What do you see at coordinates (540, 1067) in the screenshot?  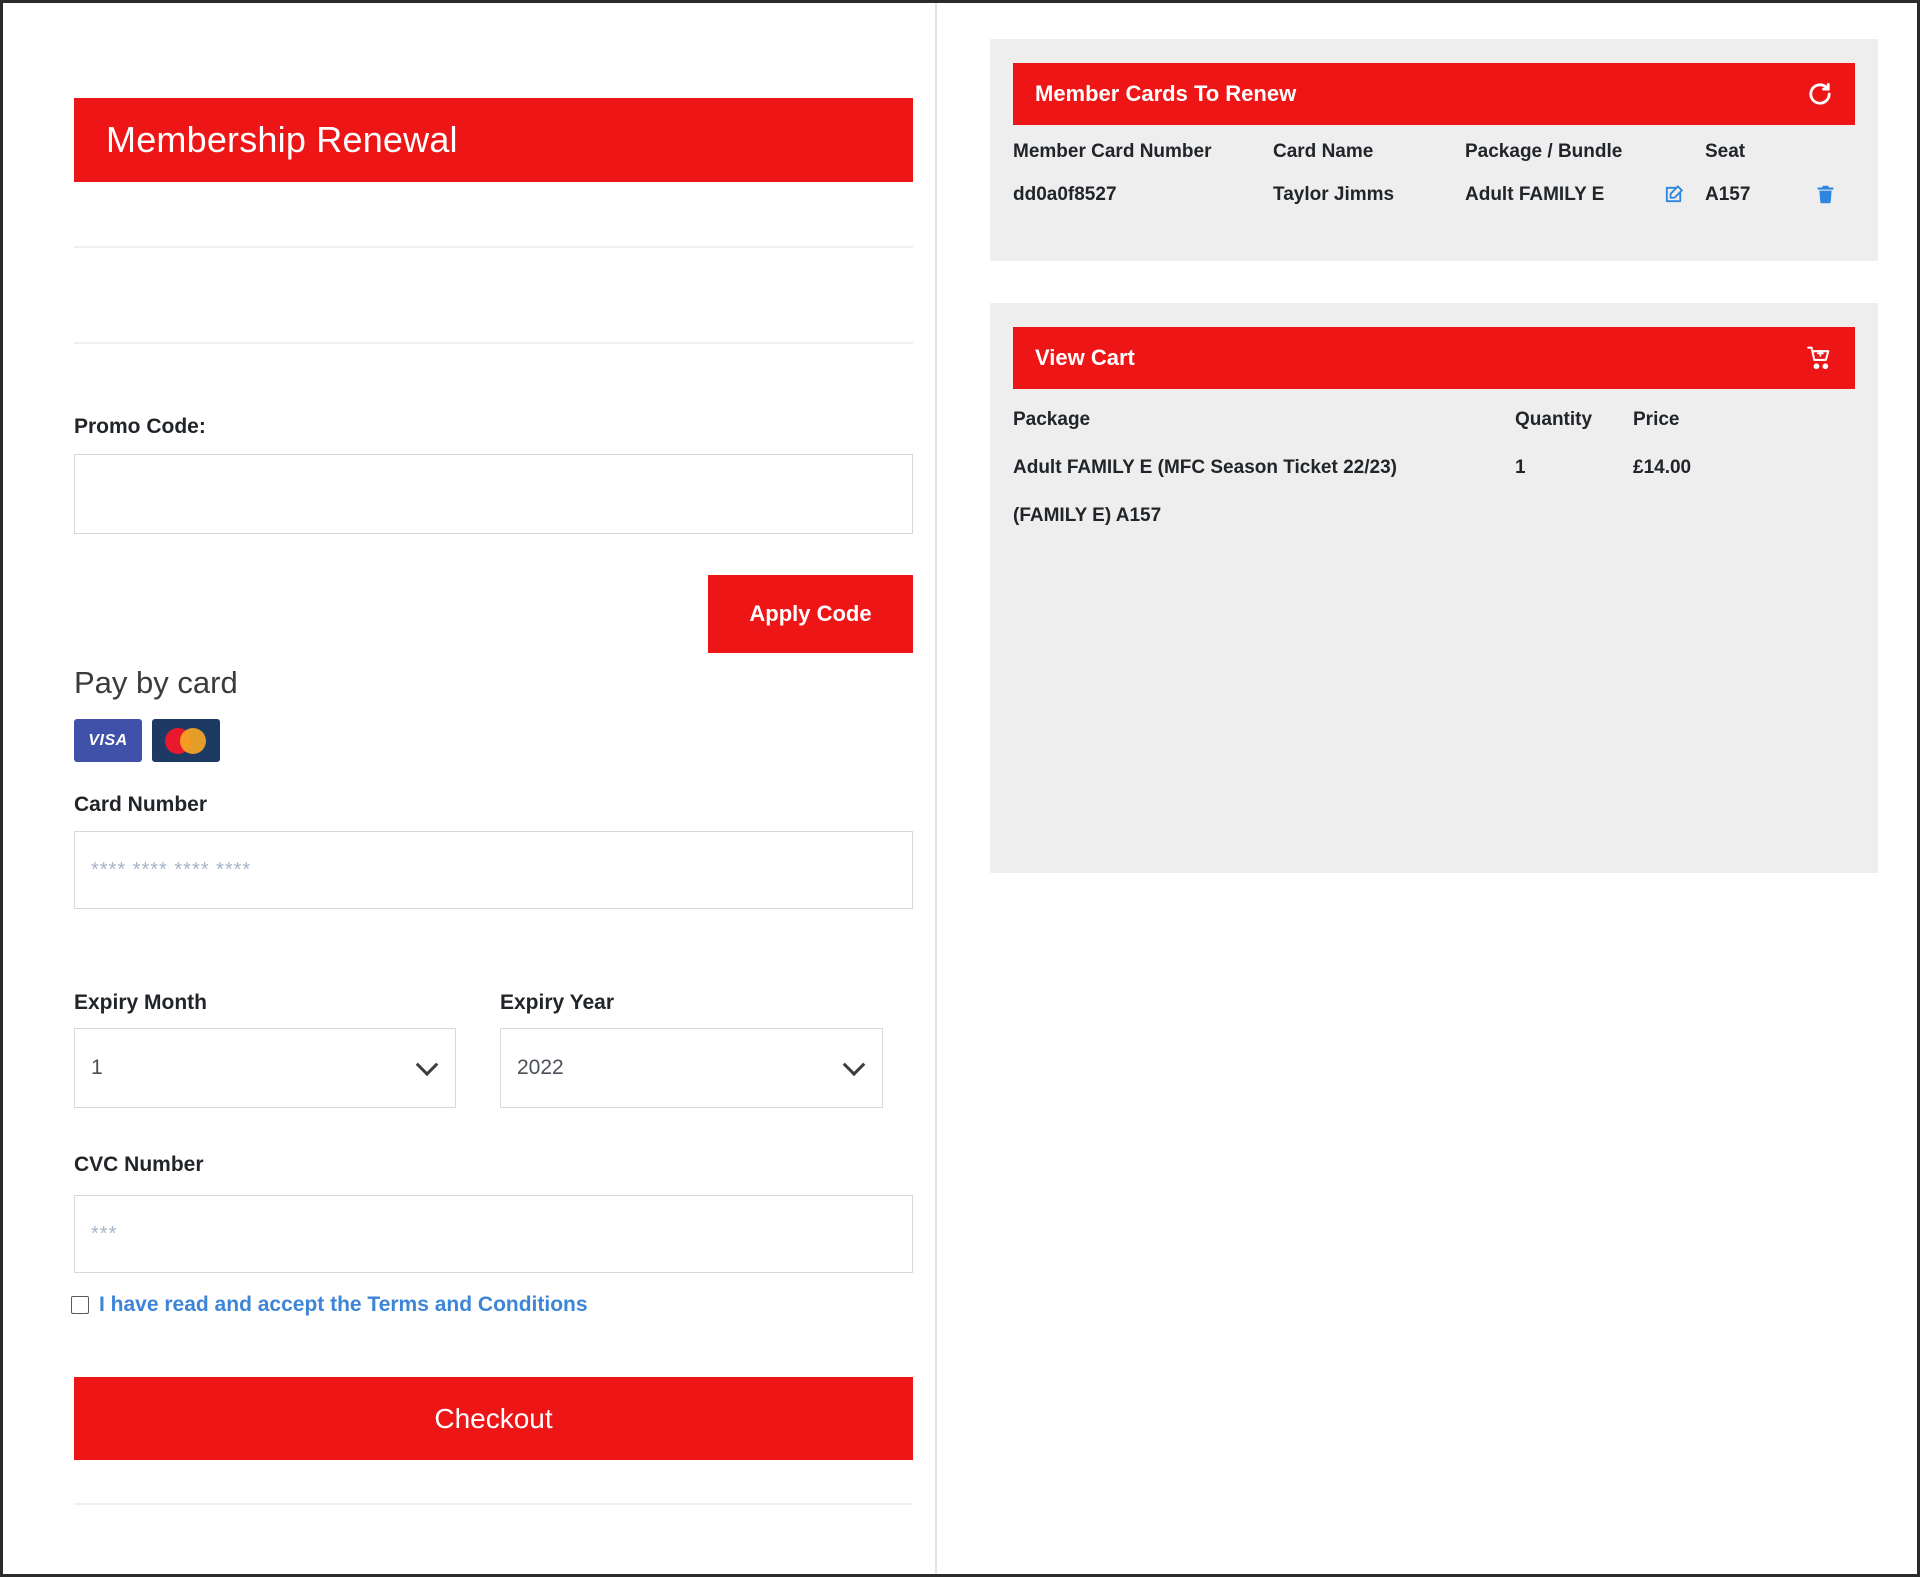 I see `expiry-year-value: 2022` at bounding box center [540, 1067].